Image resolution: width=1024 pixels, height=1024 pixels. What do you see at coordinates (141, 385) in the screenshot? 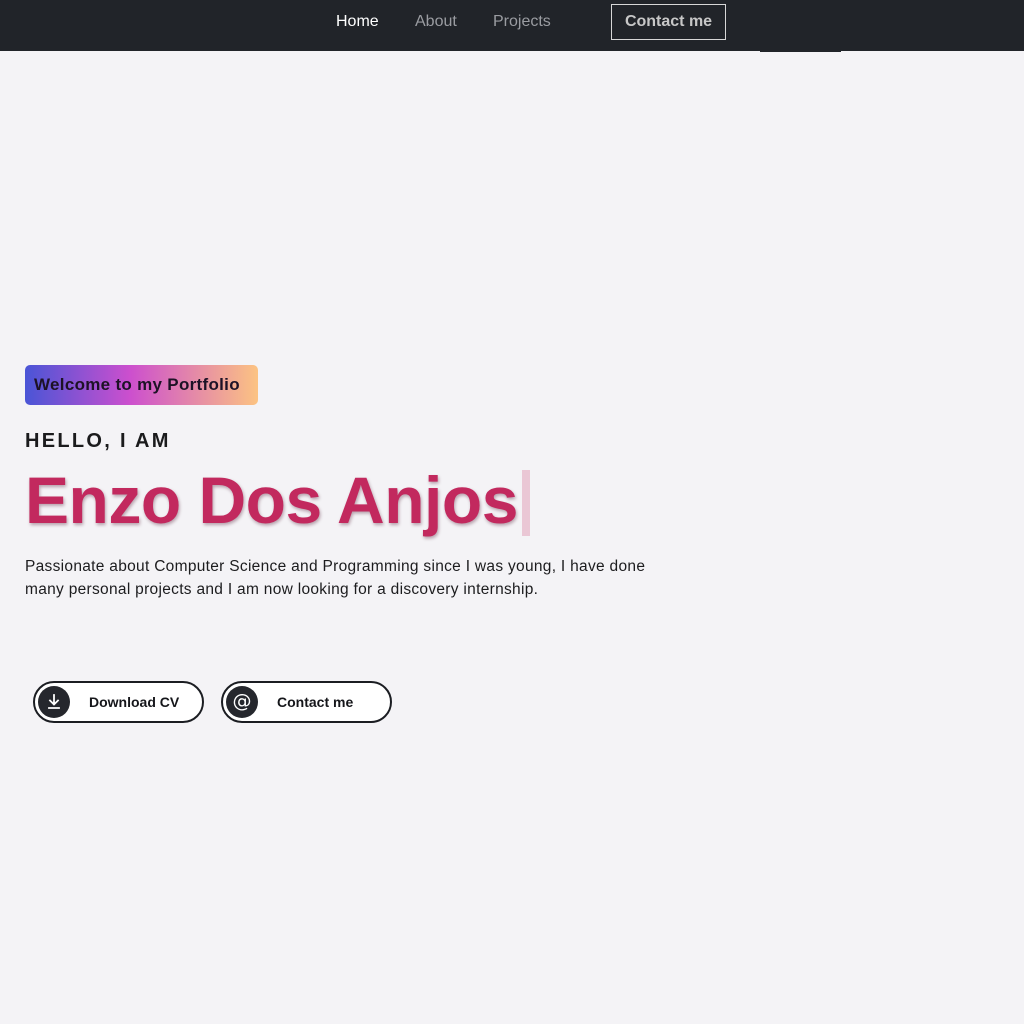
I see `welcome-badge: Welcome to my Portfolio` at bounding box center [141, 385].